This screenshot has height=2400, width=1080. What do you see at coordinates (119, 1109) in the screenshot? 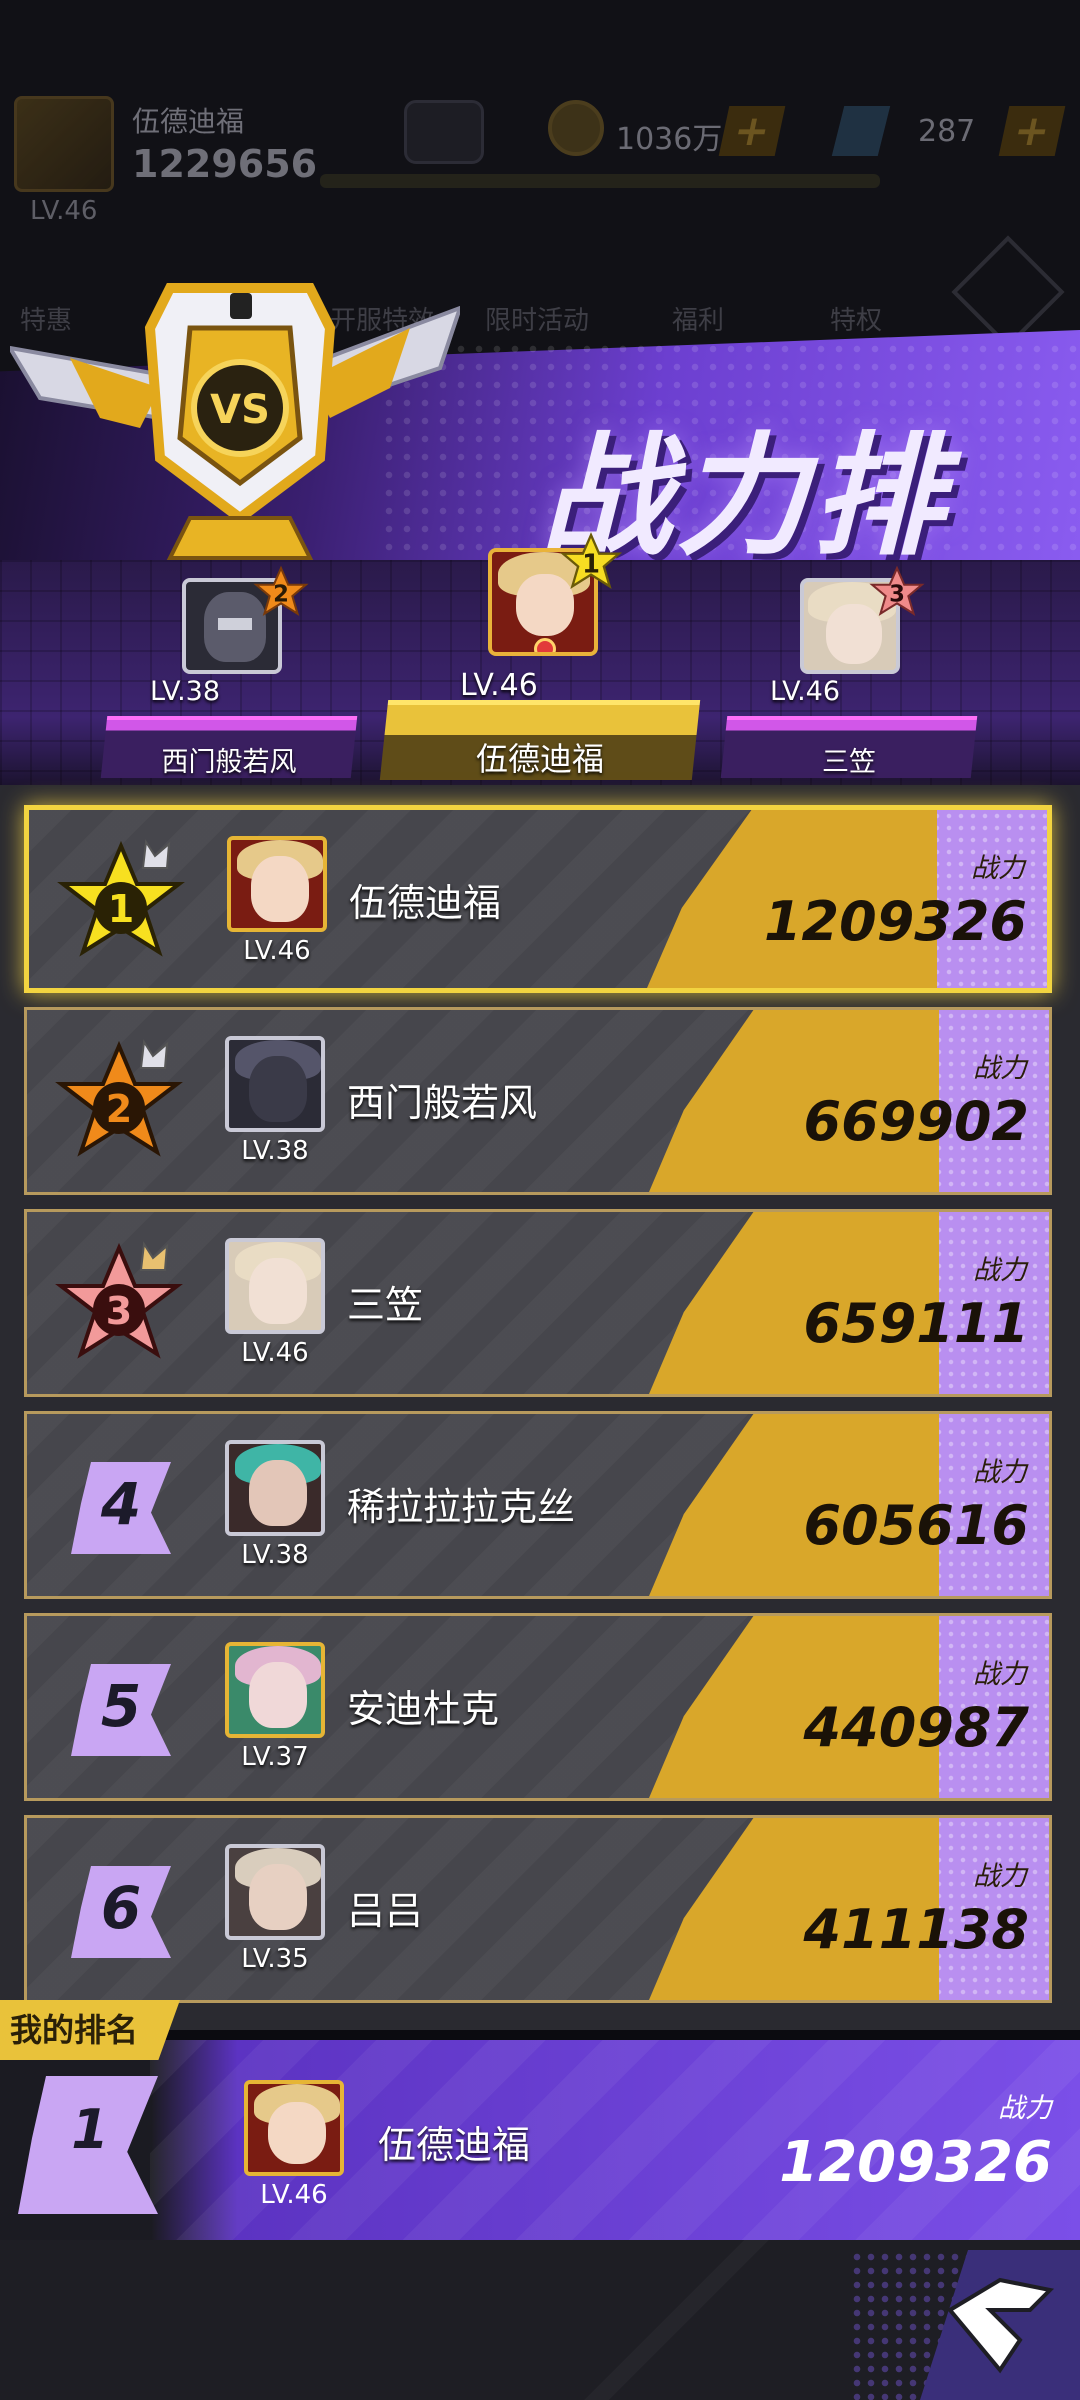
I see `rank-number: 2` at bounding box center [119, 1109].